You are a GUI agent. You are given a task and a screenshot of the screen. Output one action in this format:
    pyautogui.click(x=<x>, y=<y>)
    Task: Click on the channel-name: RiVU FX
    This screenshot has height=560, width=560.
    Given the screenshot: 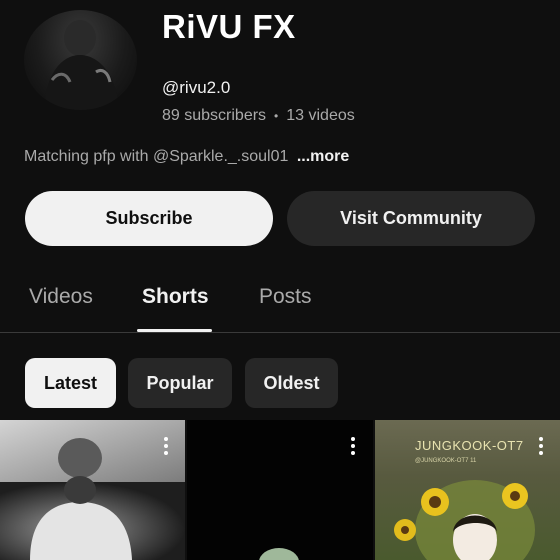 What is the action you would take?
    pyautogui.click(x=229, y=26)
    